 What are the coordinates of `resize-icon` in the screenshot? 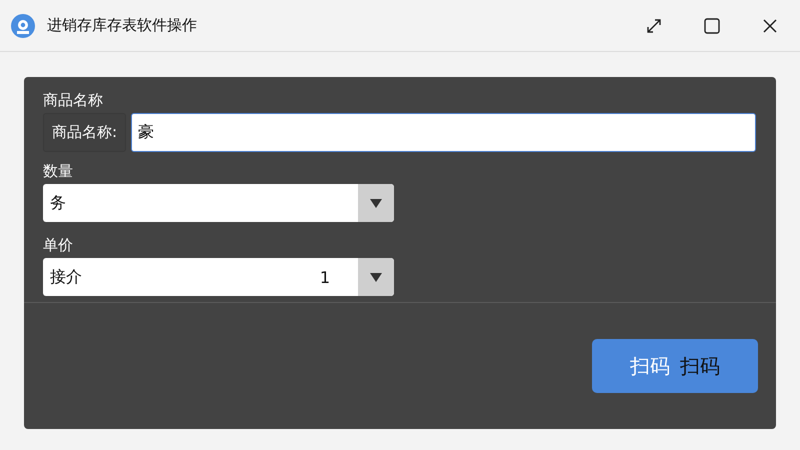 It's located at (654, 26).